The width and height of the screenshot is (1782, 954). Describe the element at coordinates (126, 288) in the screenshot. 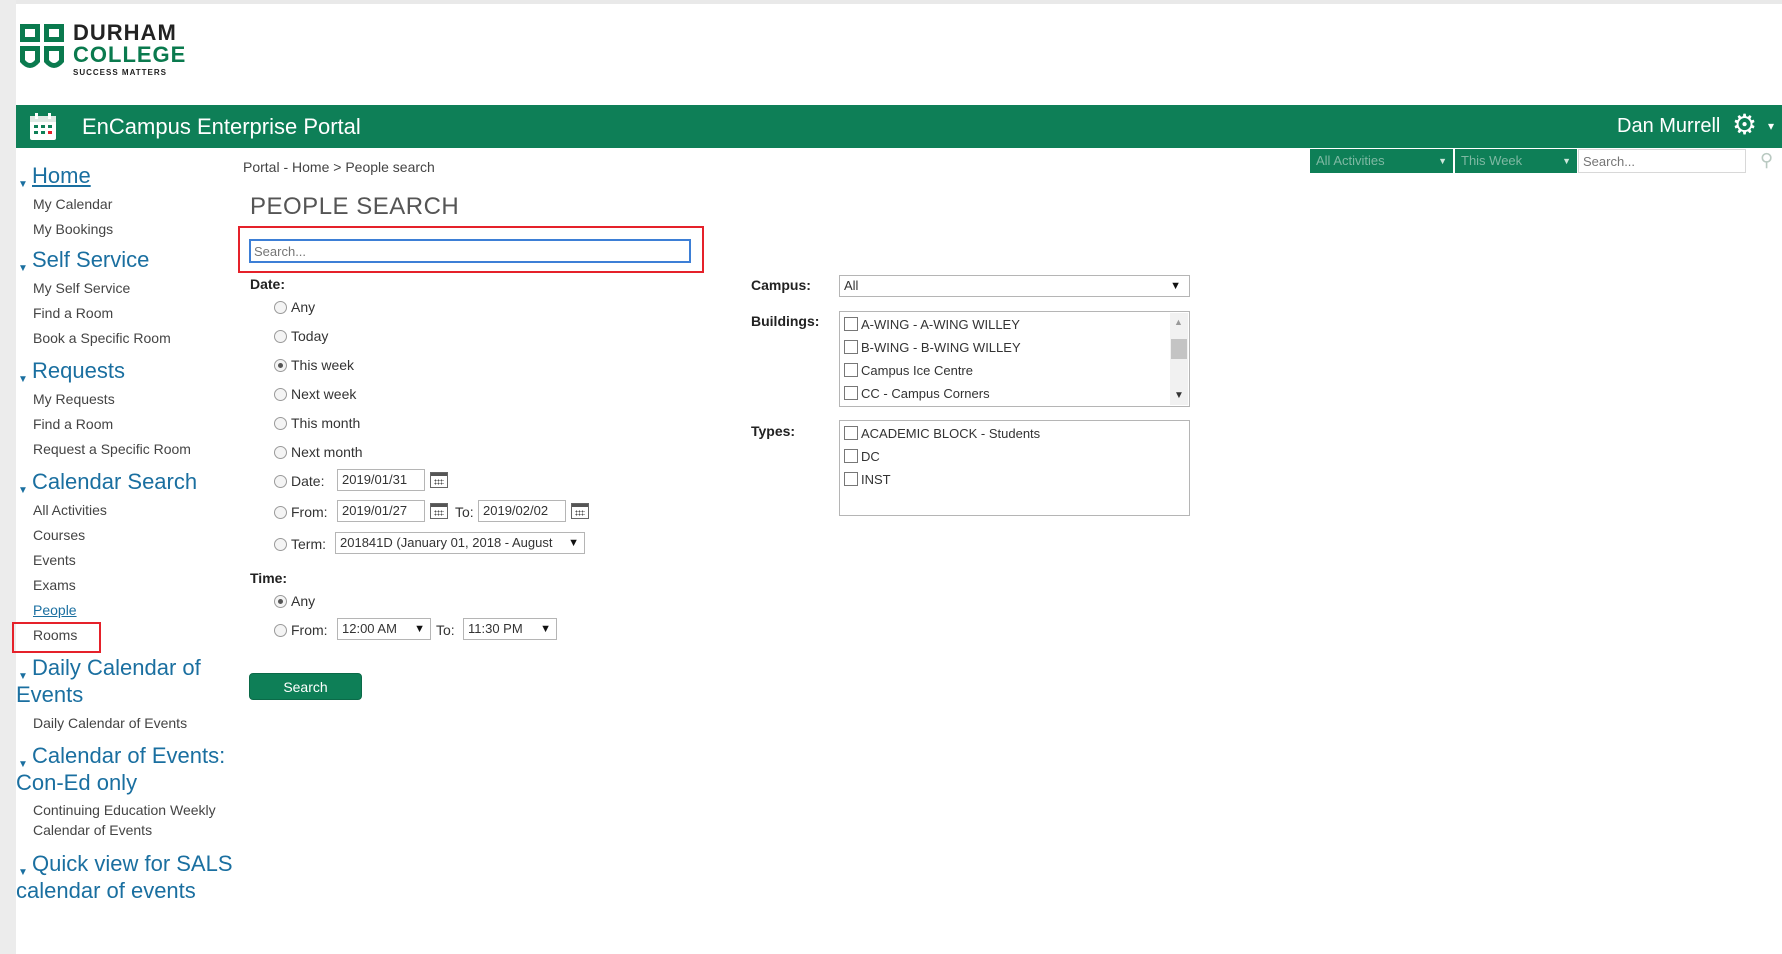

I see `sidebar-item-my-self-service: My Self Service` at that location.